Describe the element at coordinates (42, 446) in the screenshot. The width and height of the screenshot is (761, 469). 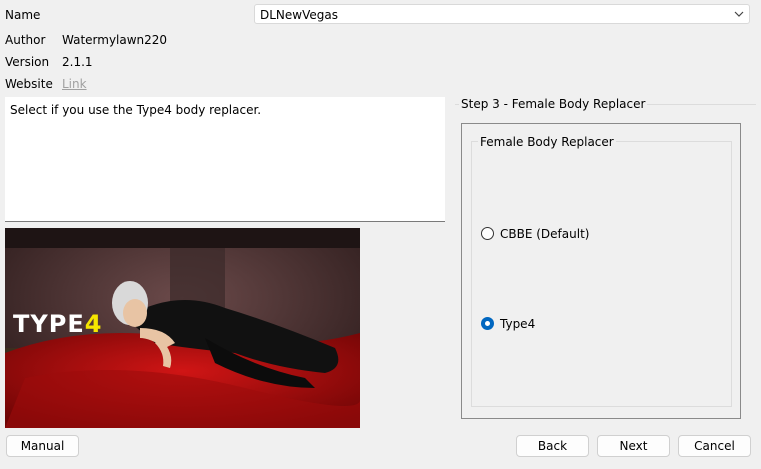
I see `manual-button: Manual` at that location.